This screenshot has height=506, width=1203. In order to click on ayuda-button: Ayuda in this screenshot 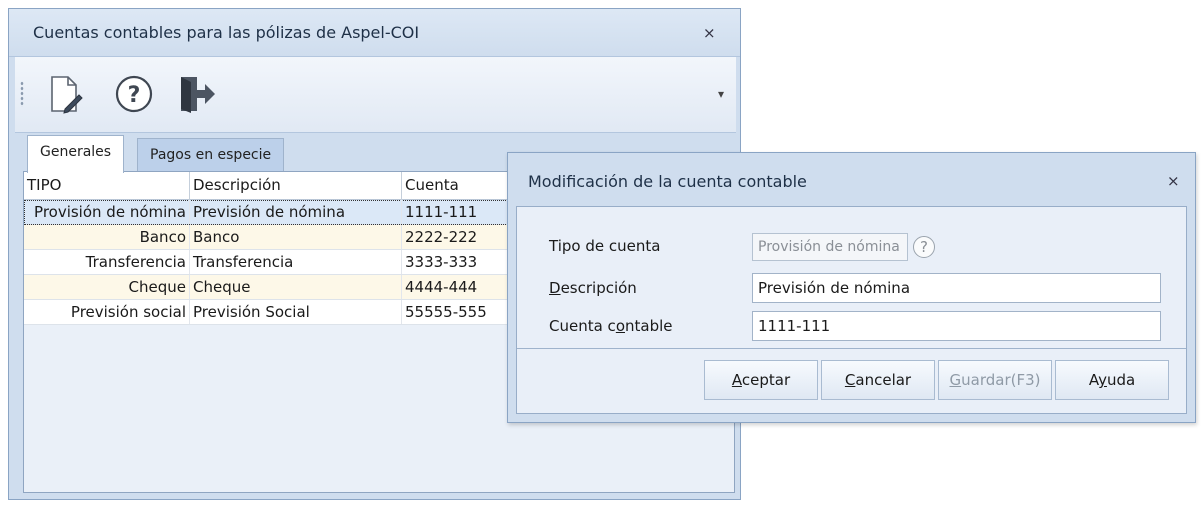, I will do `click(1112, 380)`.